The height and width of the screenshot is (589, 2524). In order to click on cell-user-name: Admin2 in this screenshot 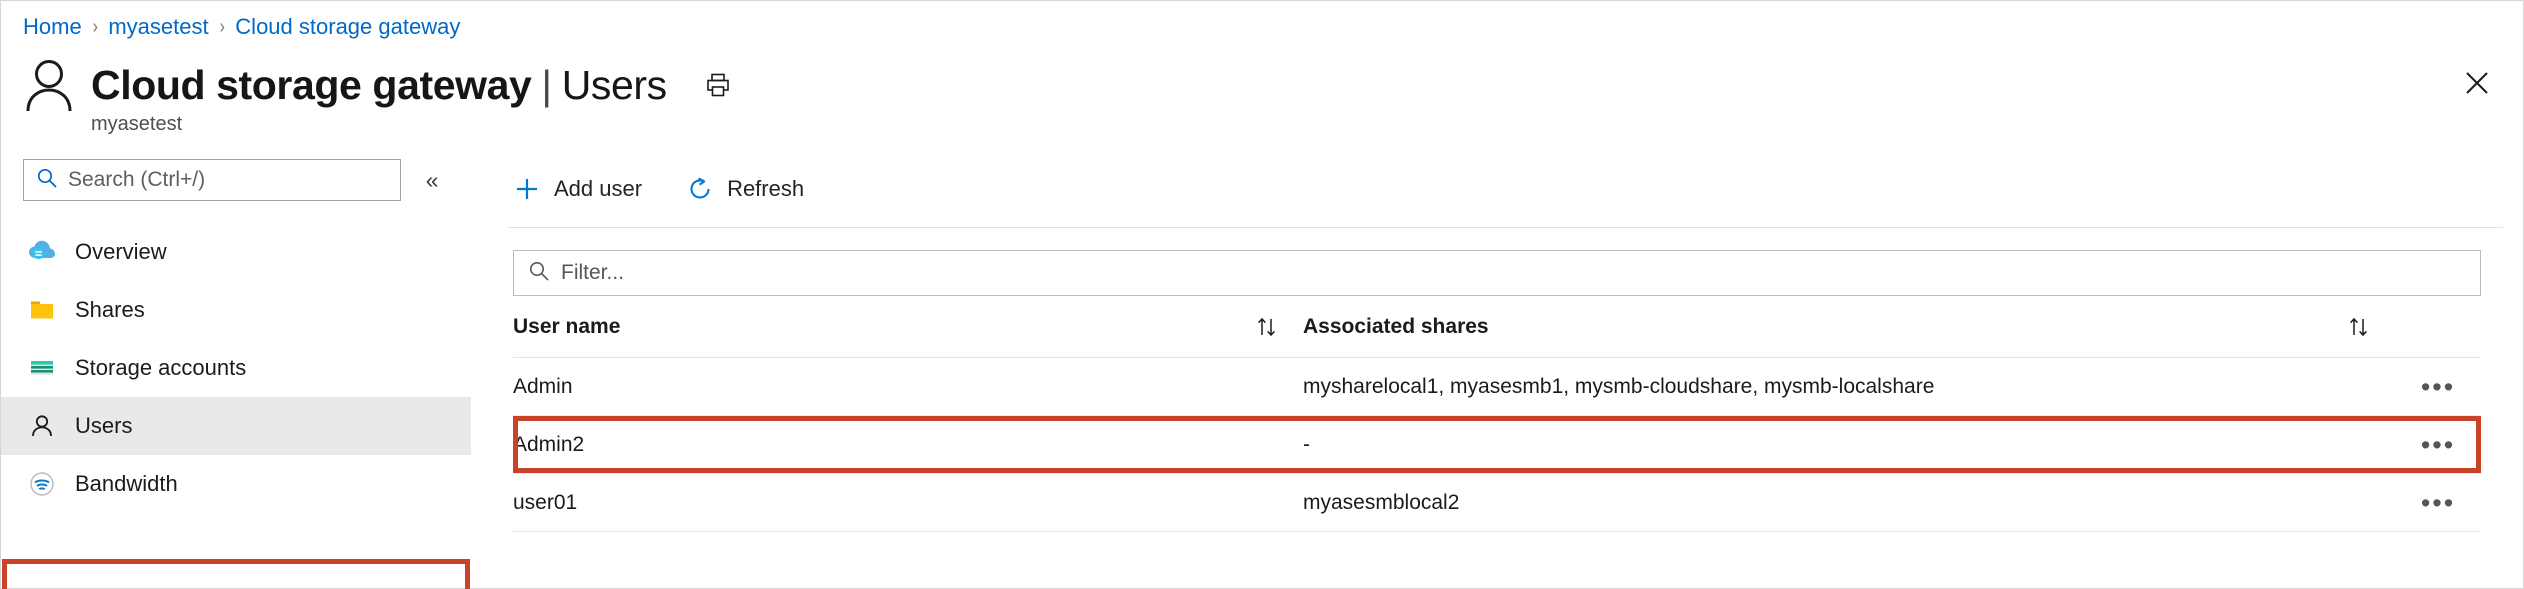, I will do `click(549, 444)`.